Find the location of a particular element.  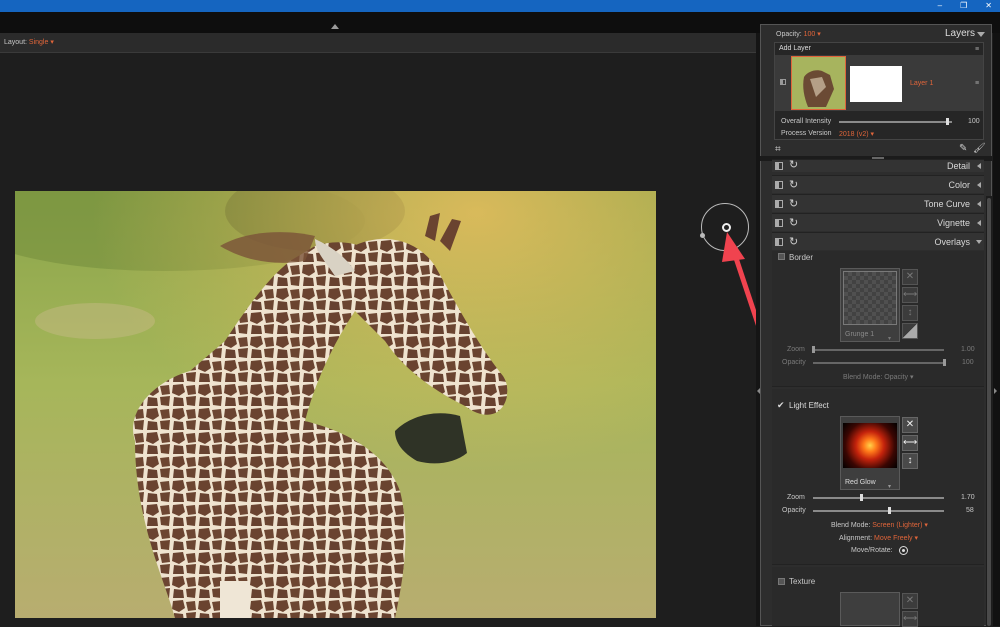

move-handle-icon is located at coordinates (726, 227).